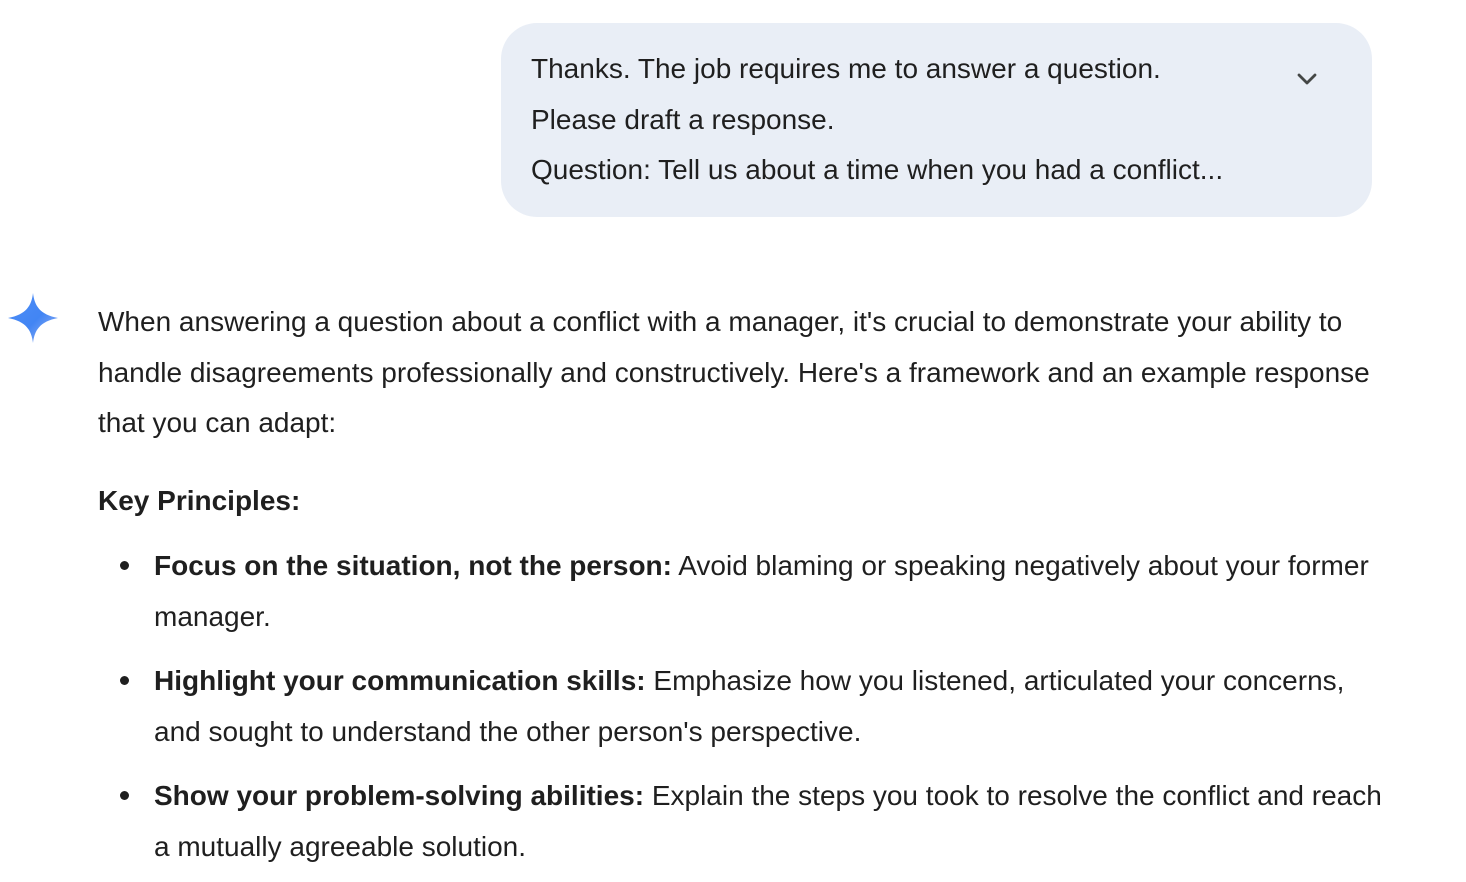 This screenshot has height=882, width=1466. What do you see at coordinates (400, 680) in the screenshot?
I see `principle-title: Highlight your communication skills:` at bounding box center [400, 680].